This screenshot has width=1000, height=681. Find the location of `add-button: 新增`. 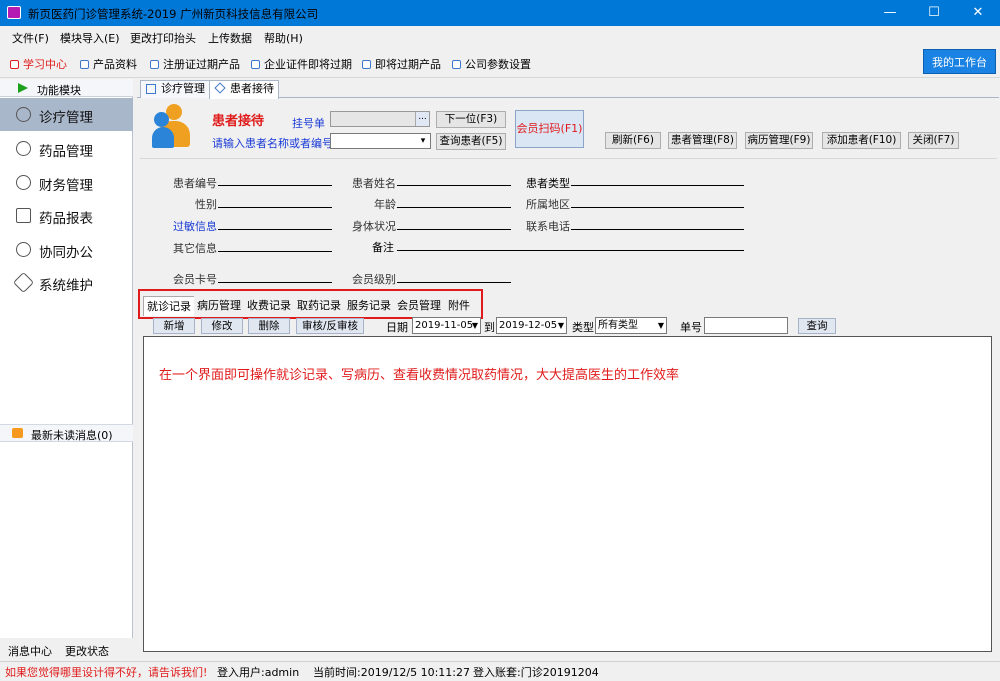

add-button: 新增 is located at coordinates (174, 326).